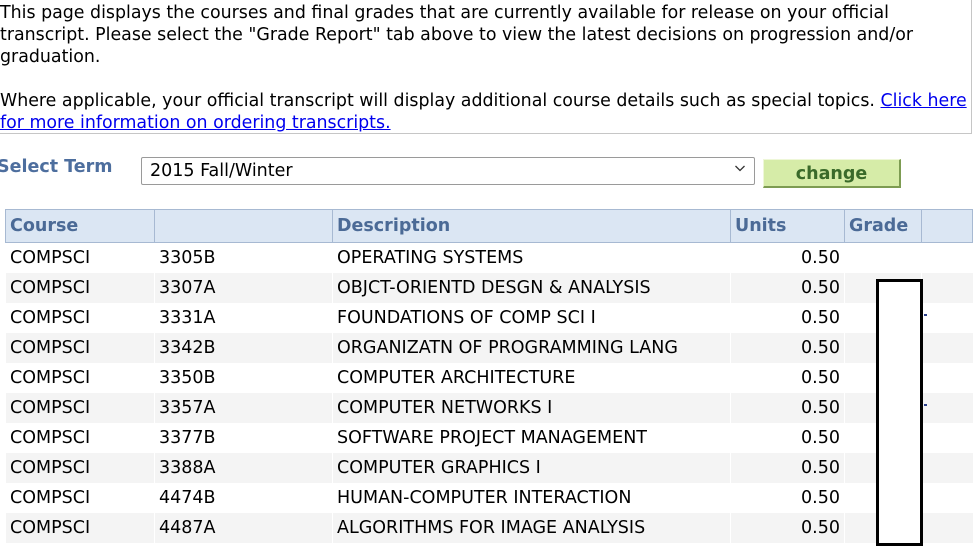 The width and height of the screenshot is (975, 546). I want to click on column-header-extra, so click(947, 226).